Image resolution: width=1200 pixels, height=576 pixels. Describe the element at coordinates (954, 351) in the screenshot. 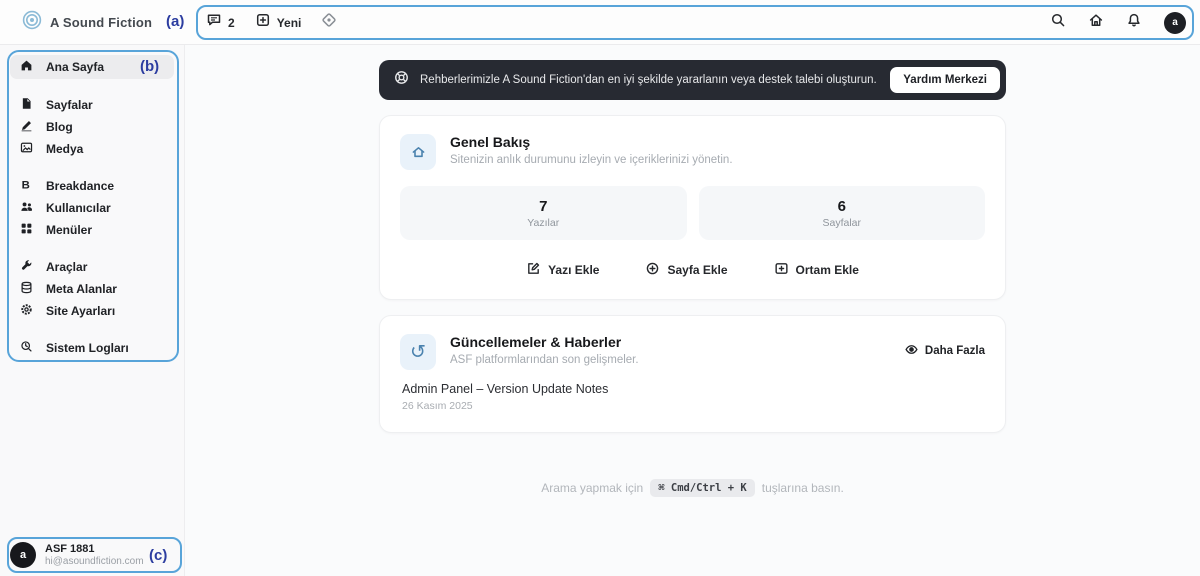

I see `more-updates-label: Daha Fazla` at that location.